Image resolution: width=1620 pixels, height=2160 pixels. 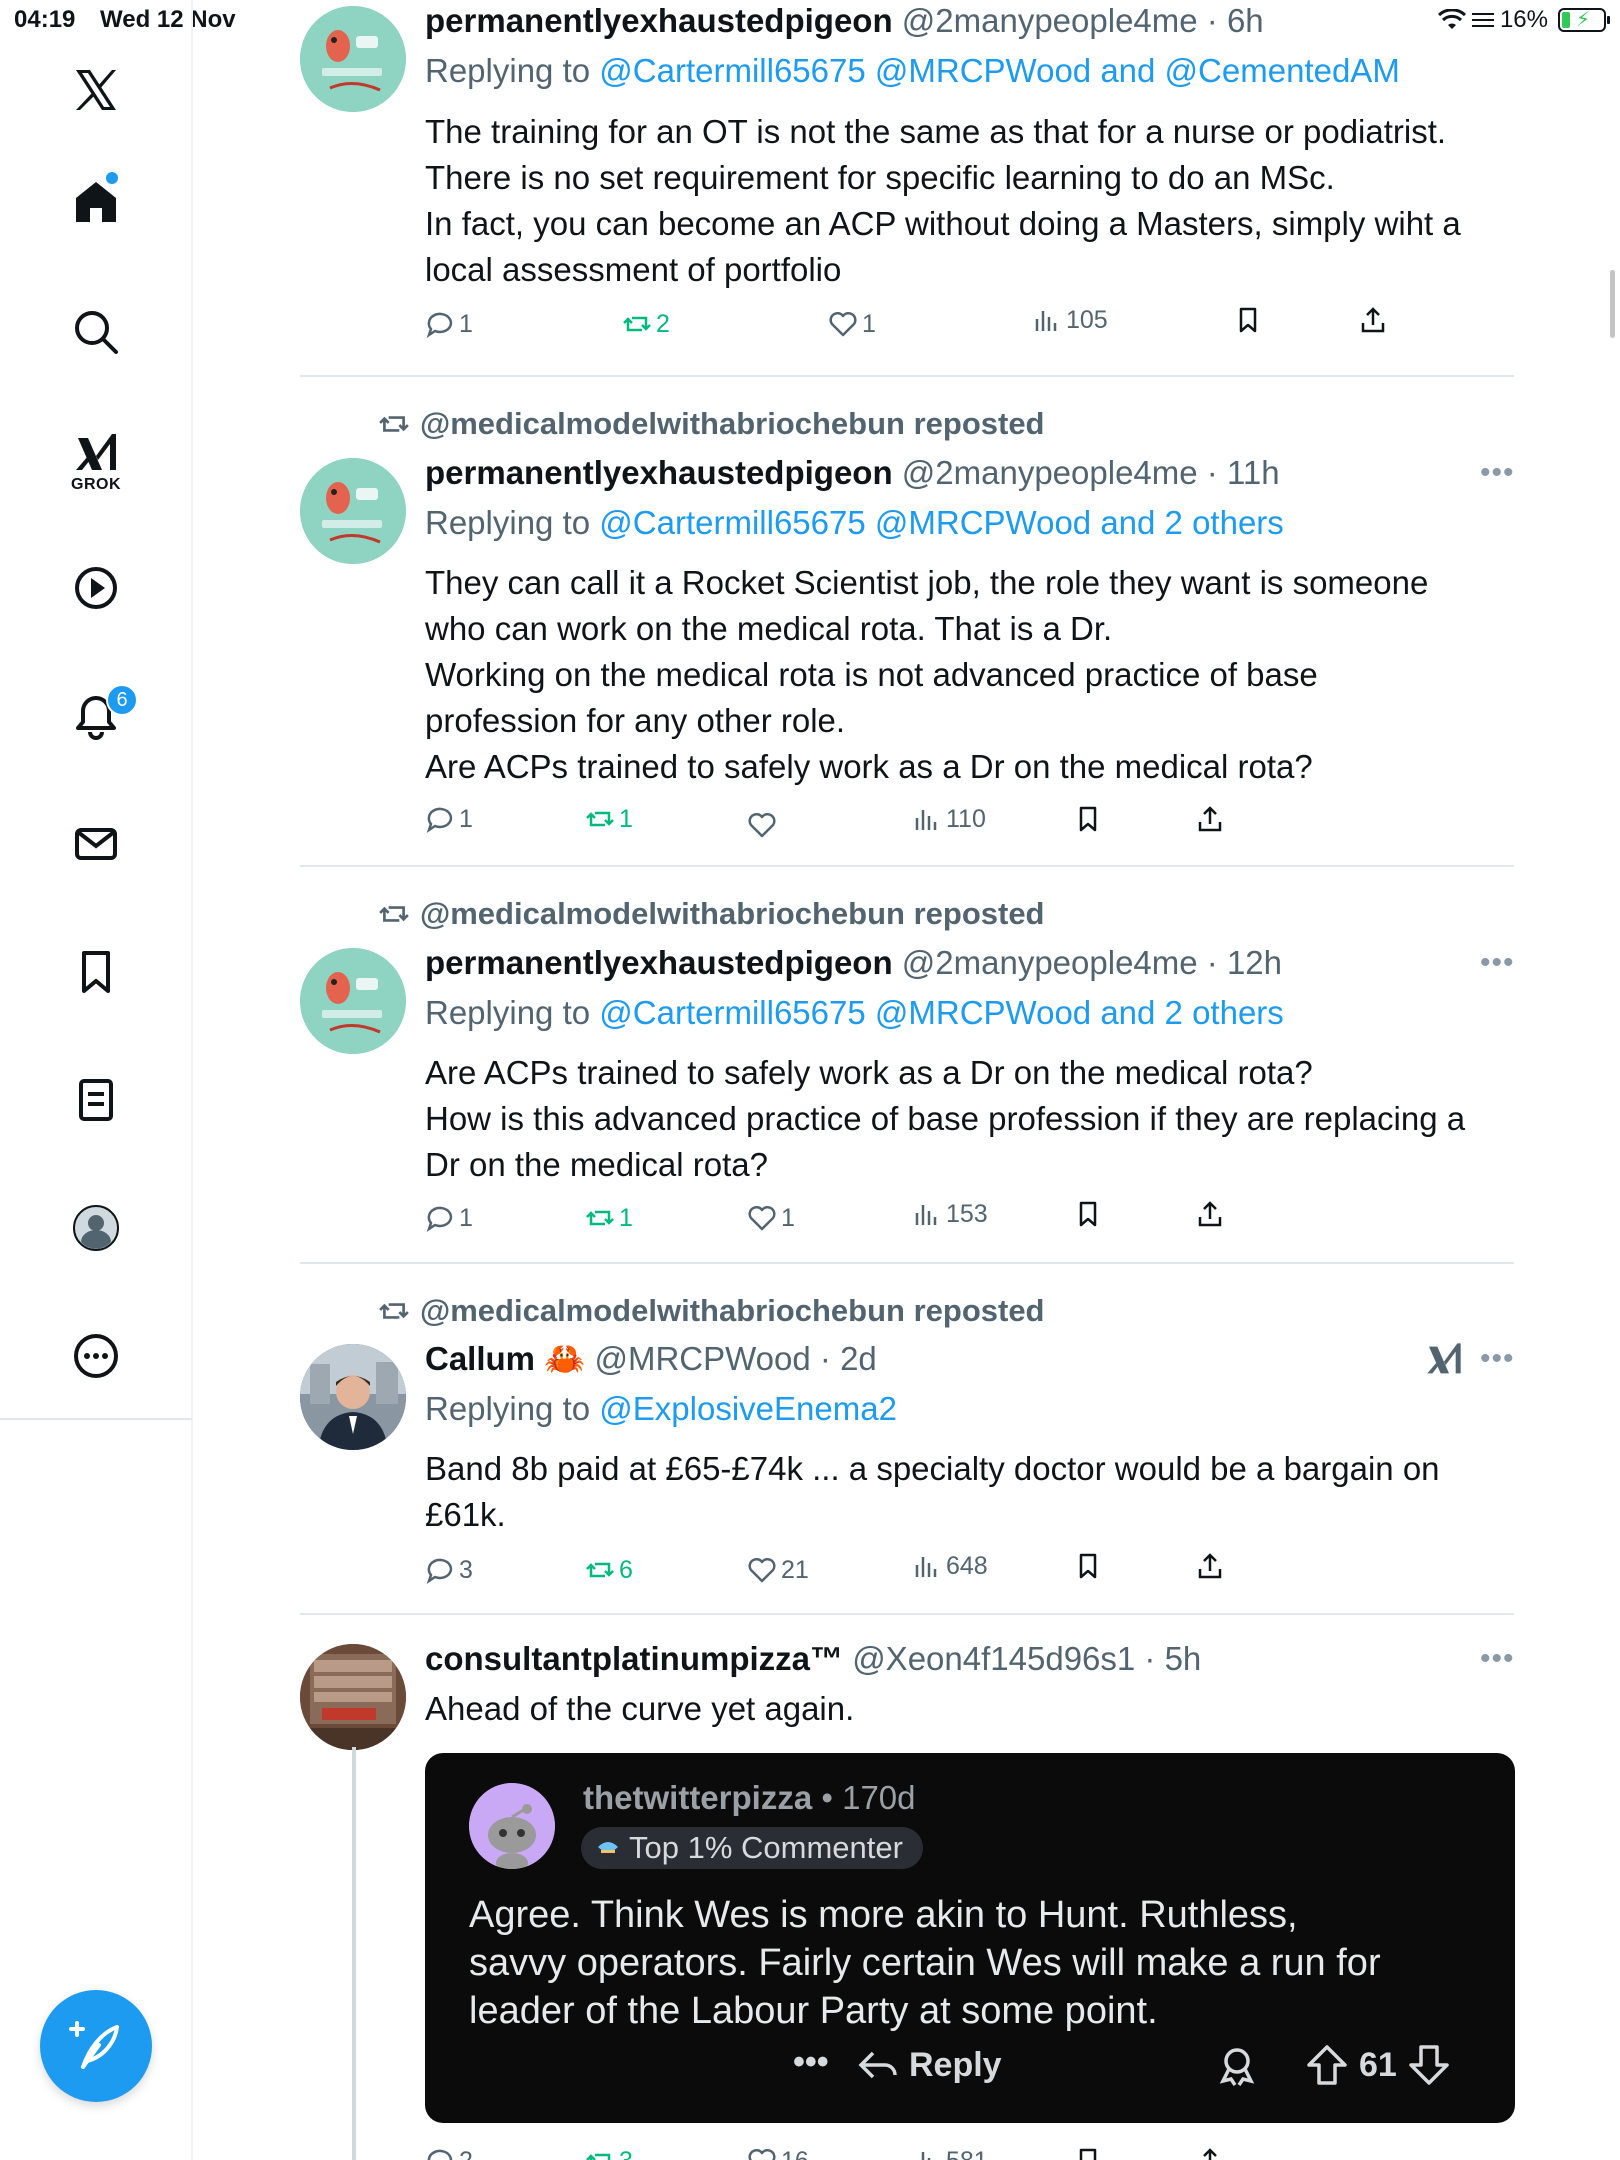 What do you see at coordinates (702, 1358) in the screenshot?
I see `author-handle: @MRCPWood` at bounding box center [702, 1358].